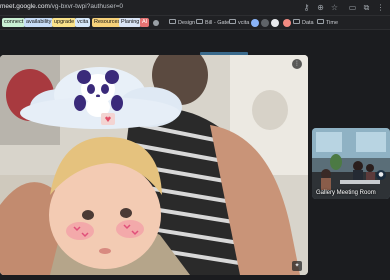  I want to click on folder-label: Data, so click(308, 23).